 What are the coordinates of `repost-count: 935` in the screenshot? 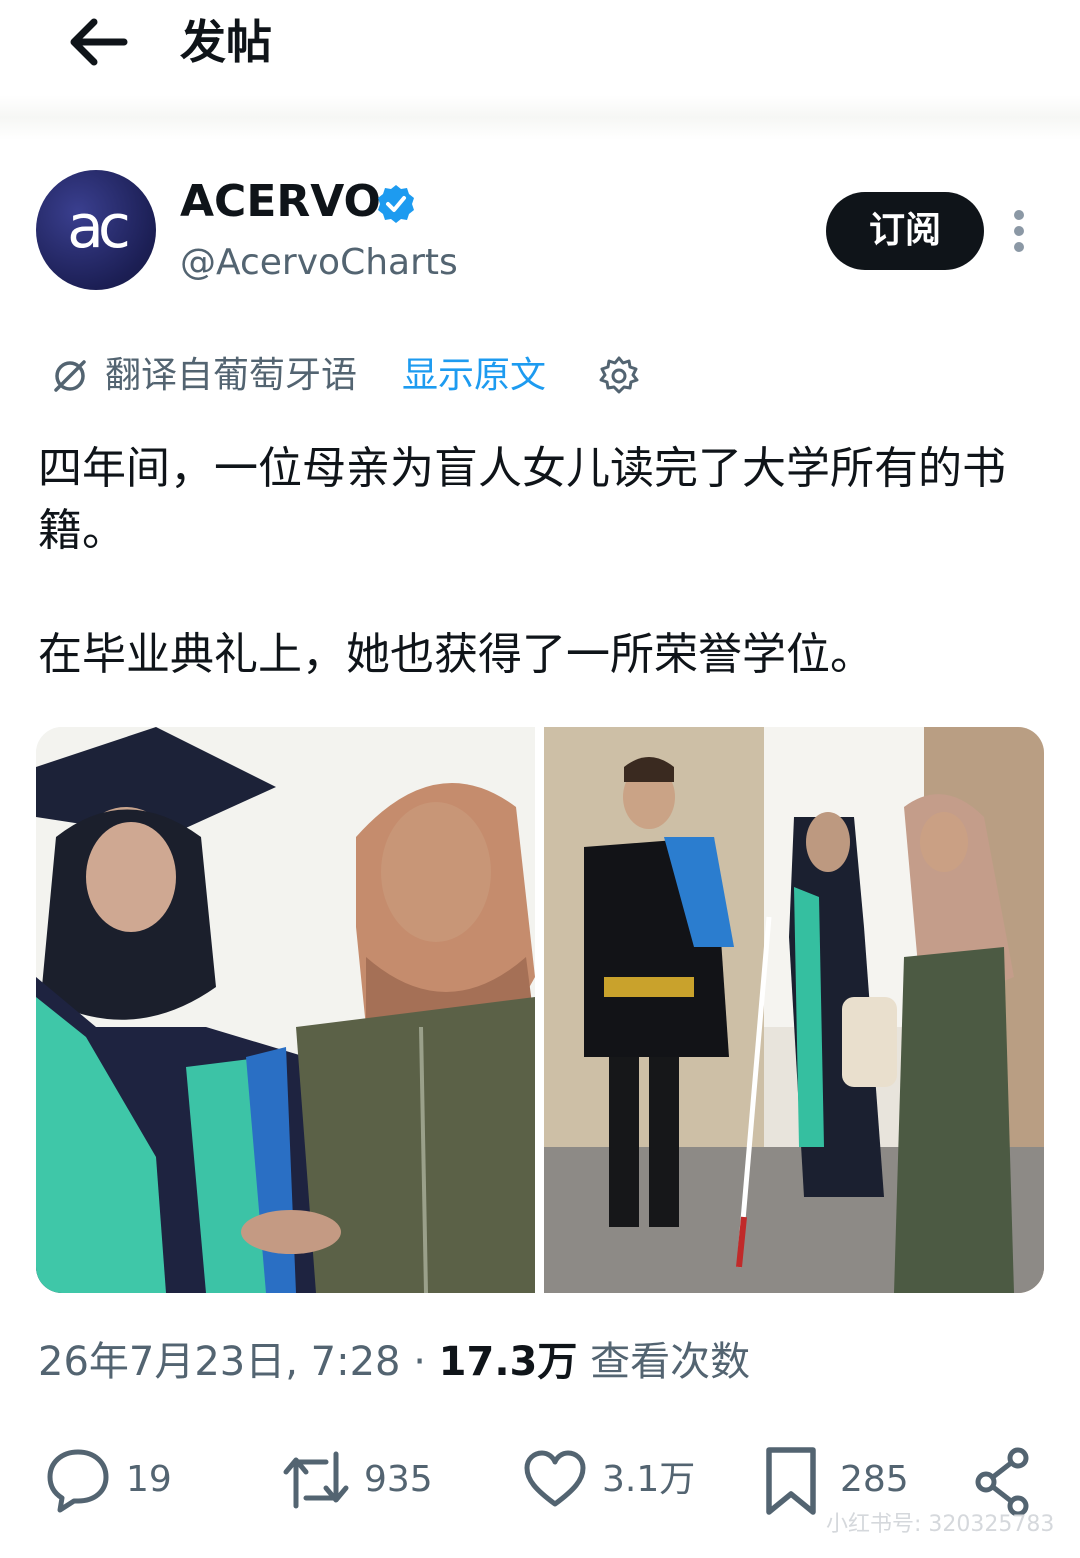 It's located at (398, 1479).